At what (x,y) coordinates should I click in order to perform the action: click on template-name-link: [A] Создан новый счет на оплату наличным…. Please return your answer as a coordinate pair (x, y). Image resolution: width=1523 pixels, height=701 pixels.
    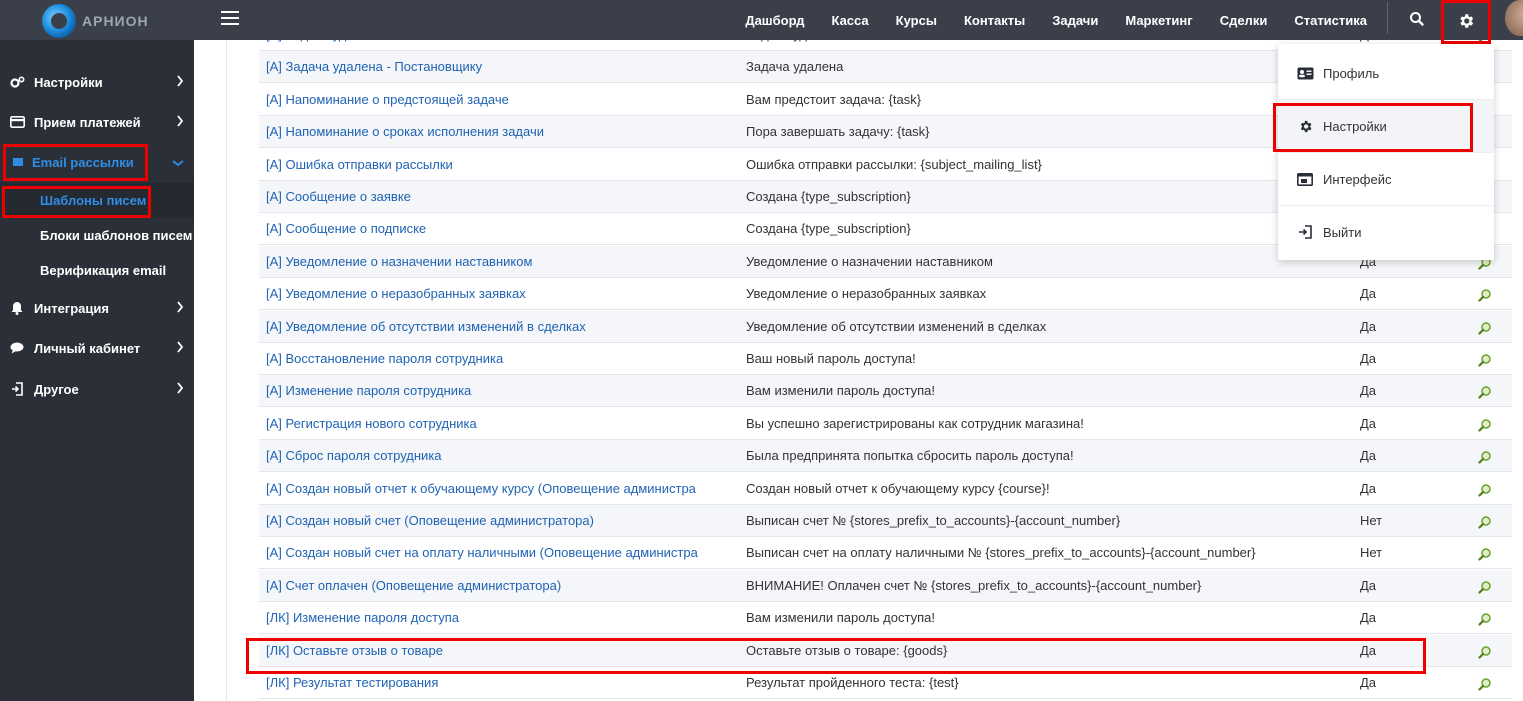
    Looking at the image, I should click on (501, 552).